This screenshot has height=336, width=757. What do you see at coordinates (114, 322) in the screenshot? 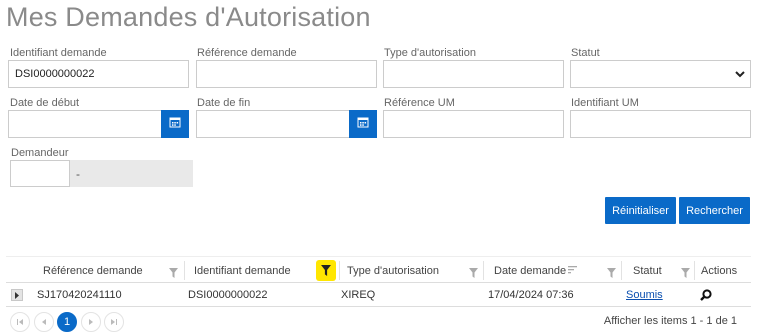
I see `last-page-icon` at bounding box center [114, 322].